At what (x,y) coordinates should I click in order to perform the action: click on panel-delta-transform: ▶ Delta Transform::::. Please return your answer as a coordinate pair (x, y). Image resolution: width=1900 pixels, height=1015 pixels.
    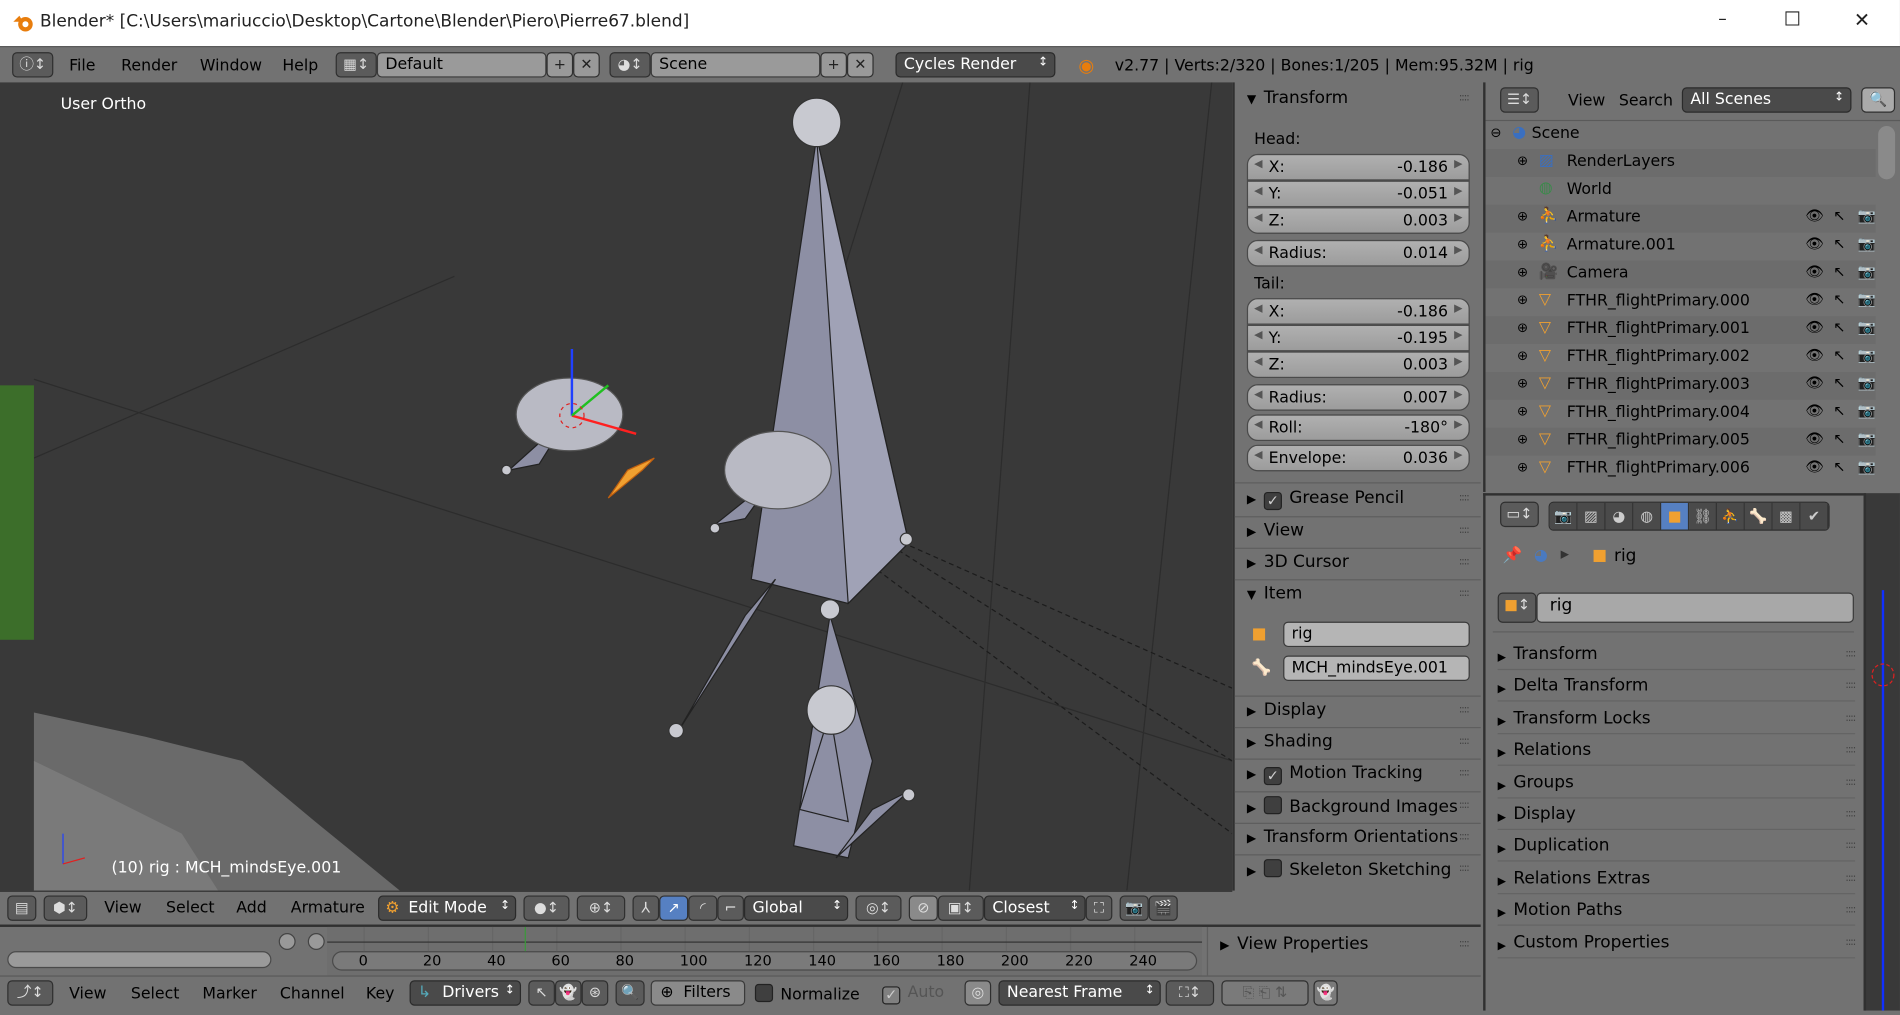
    Looking at the image, I should click on (1676, 687).